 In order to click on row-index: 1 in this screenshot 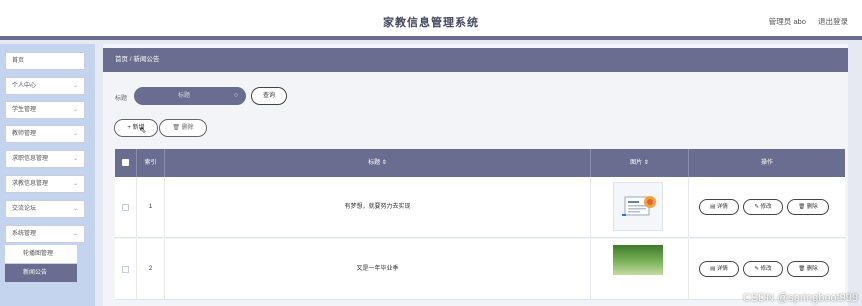, I will do `click(151, 207)`.